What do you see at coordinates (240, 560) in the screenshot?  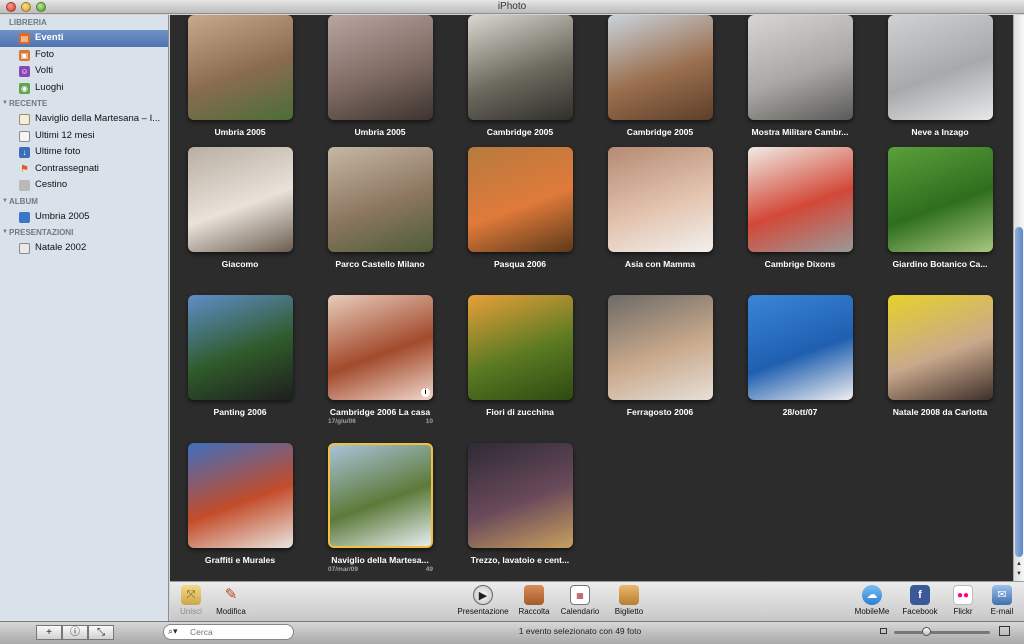 I see `event-title: Graffiti e Murales` at bounding box center [240, 560].